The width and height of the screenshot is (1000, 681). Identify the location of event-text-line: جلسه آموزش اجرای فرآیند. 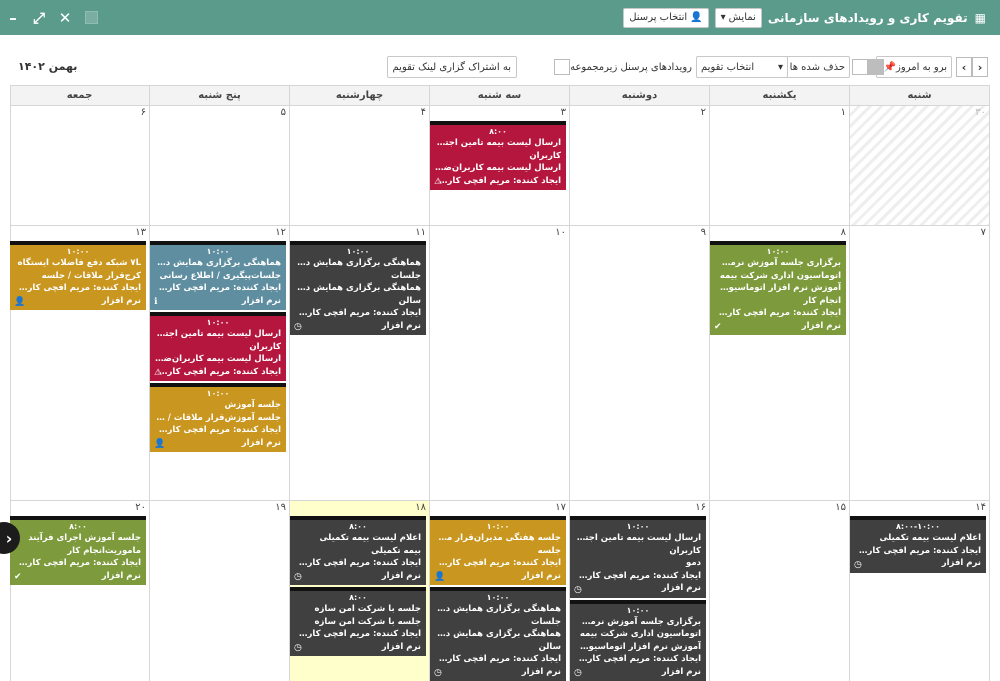
(84, 538).